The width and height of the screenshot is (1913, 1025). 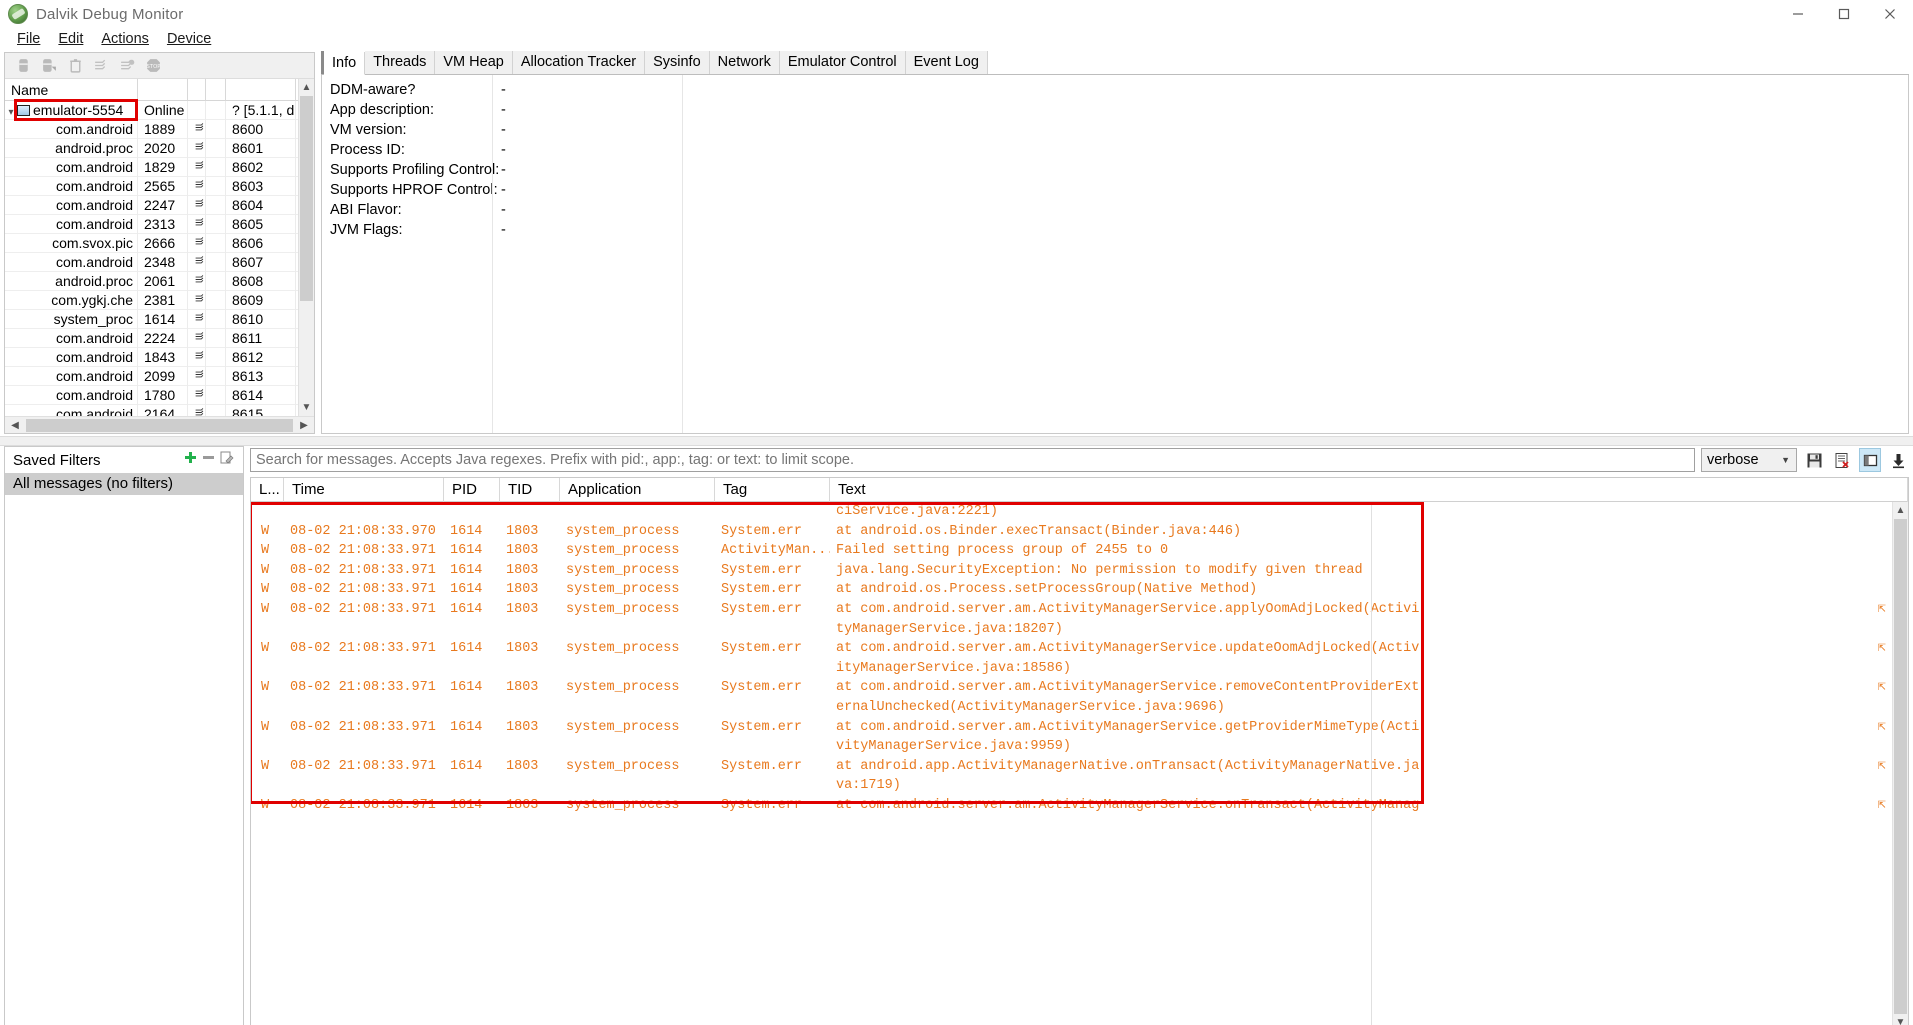 What do you see at coordinates (151, 376) in the screenshot?
I see `process-row: com.android 2099 8613` at bounding box center [151, 376].